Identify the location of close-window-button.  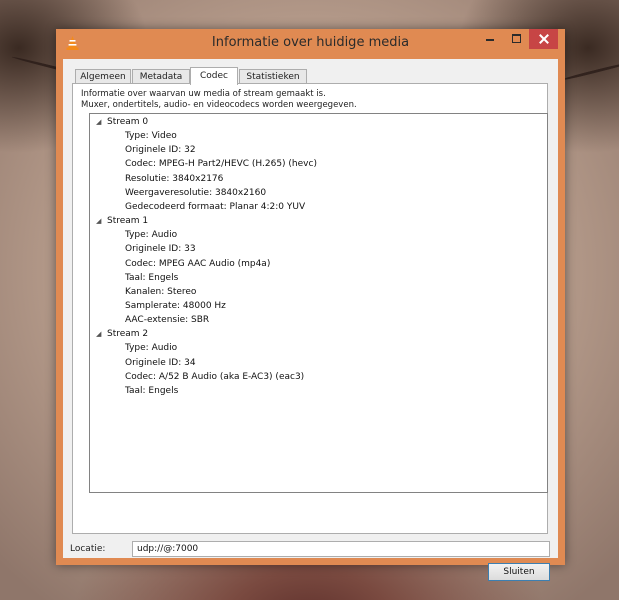
(543, 39).